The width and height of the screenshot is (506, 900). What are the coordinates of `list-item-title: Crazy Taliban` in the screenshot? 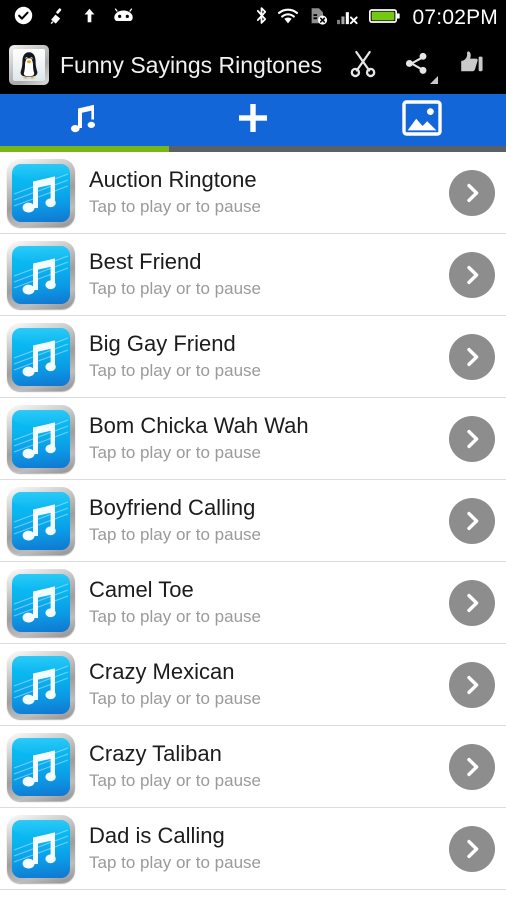 It's located at (155, 754).